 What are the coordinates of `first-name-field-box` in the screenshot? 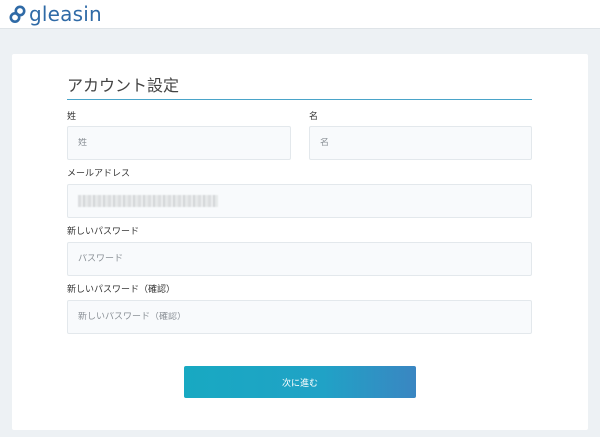 It's located at (420, 143).